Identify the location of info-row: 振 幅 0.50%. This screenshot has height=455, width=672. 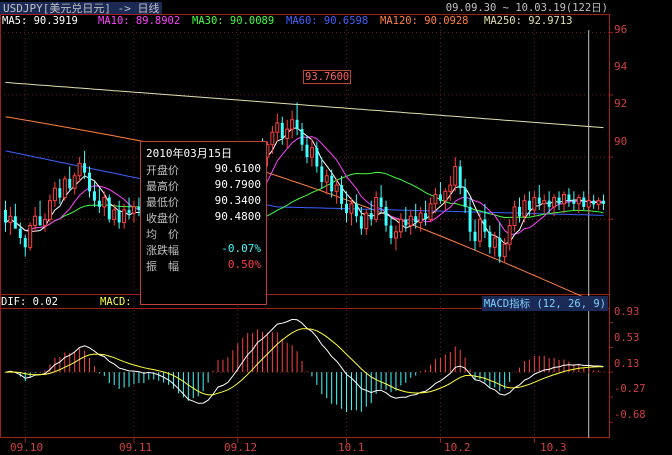
(203, 266).